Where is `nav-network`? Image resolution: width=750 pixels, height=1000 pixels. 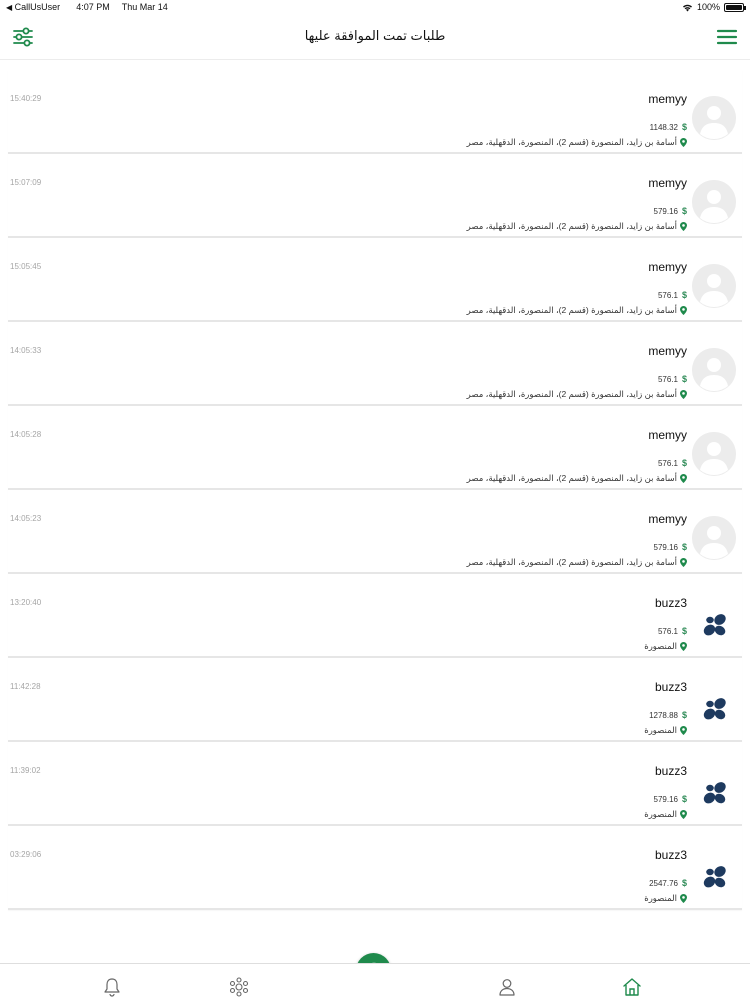
nav-network is located at coordinates (239, 987).